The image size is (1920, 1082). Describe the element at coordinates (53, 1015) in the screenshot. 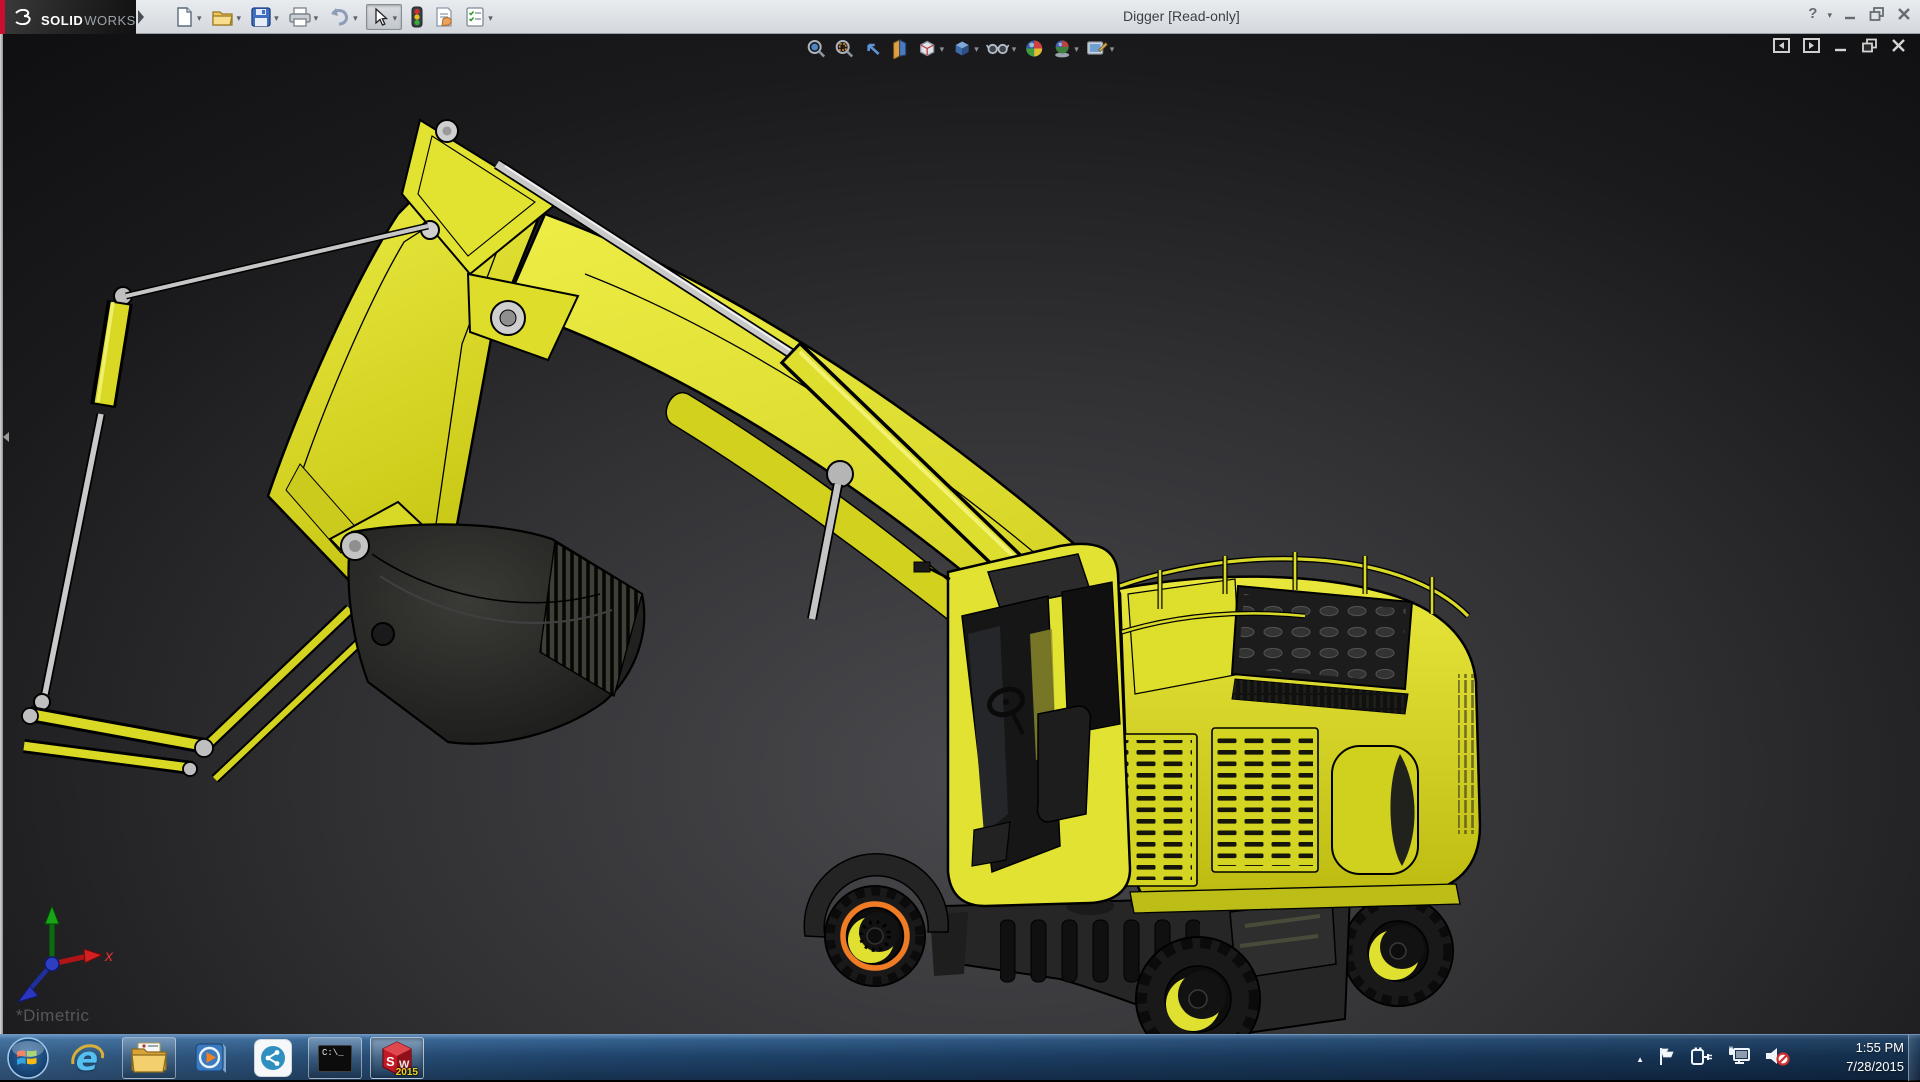

I see `view-orientation-label: *Dimetric` at that location.